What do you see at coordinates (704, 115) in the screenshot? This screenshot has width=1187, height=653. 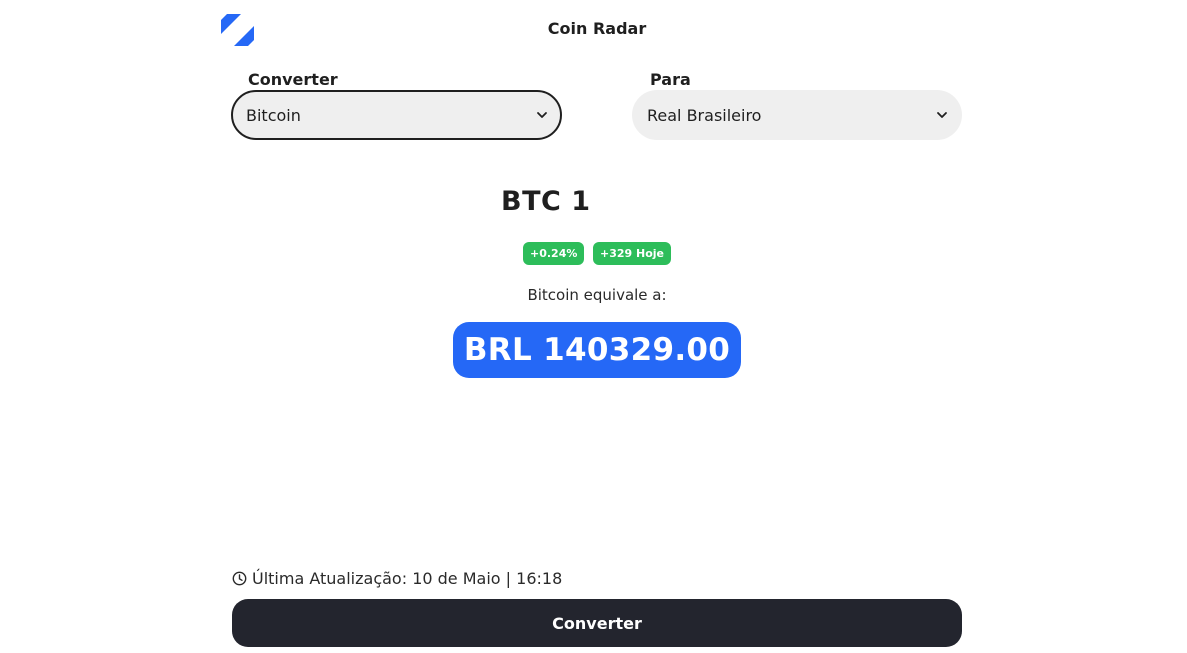 I see `to-currency-value: Real Brasileiro` at bounding box center [704, 115].